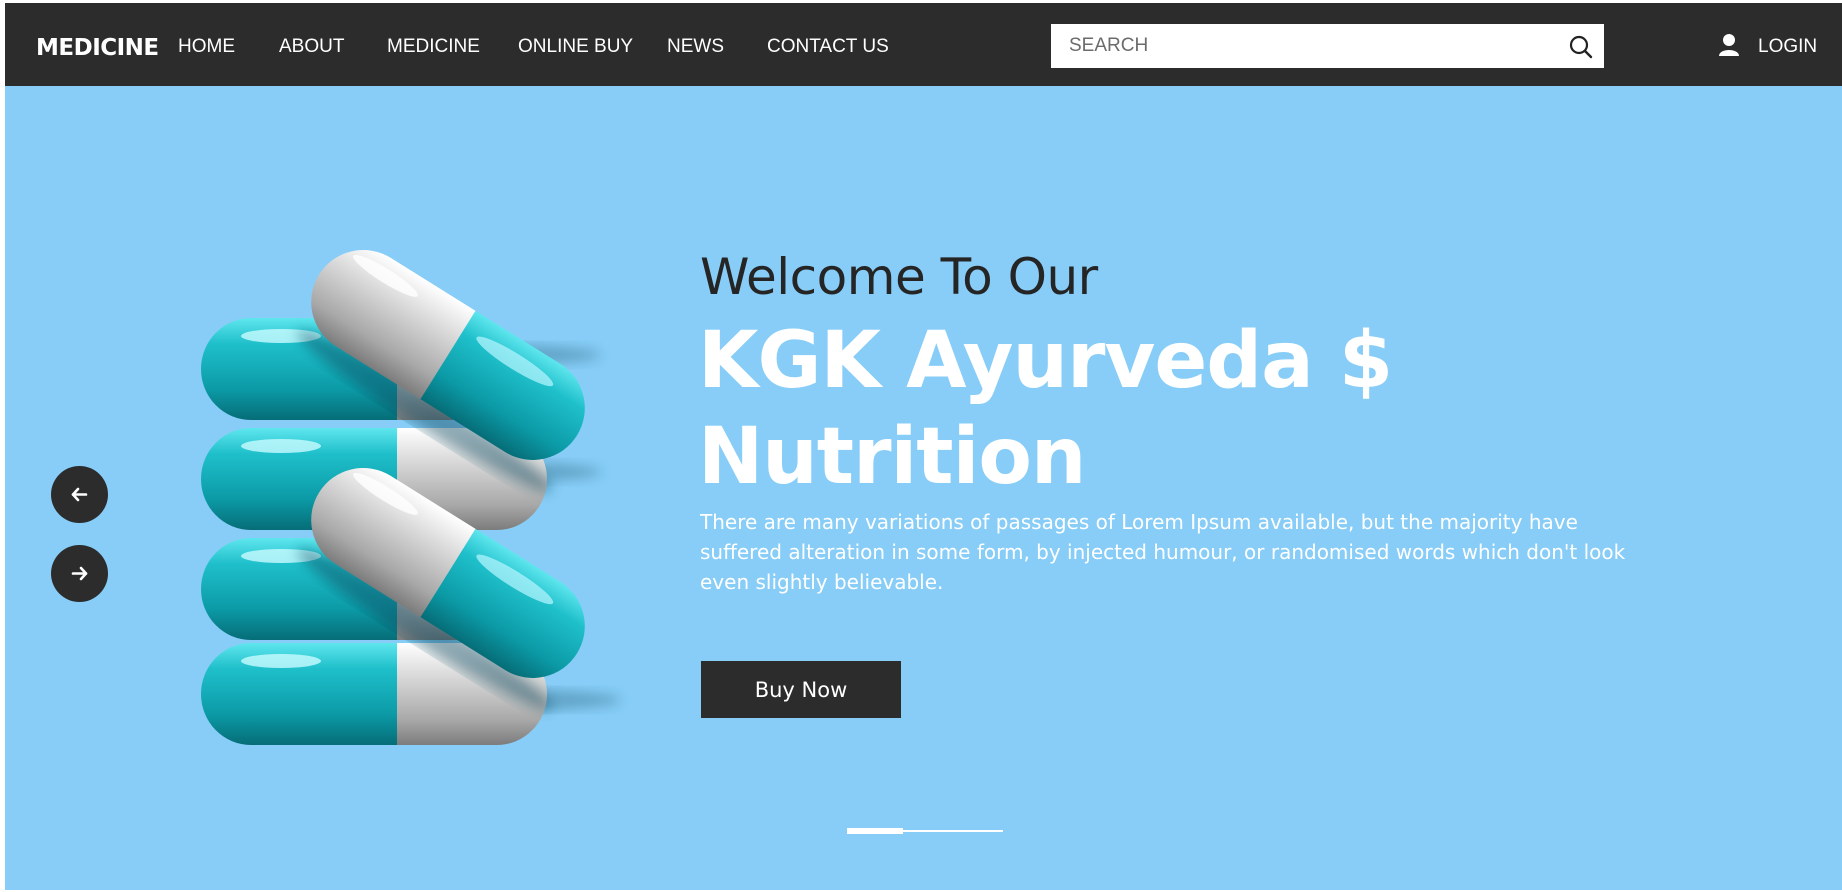  I want to click on user-icon, so click(1729, 45).